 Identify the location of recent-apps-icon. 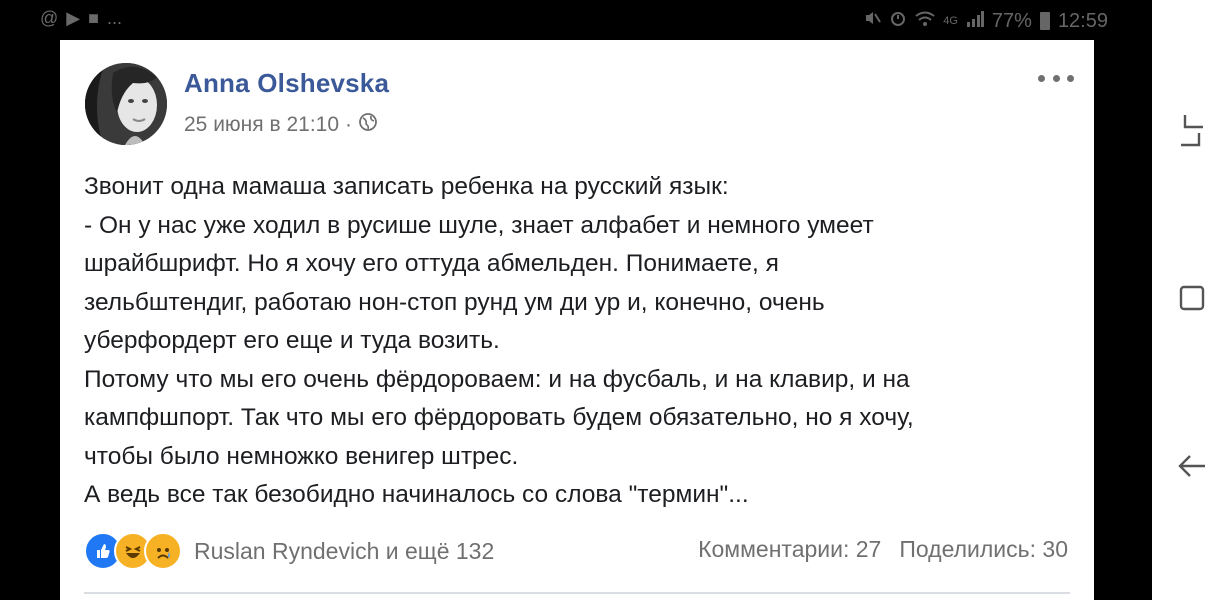
(1192, 131).